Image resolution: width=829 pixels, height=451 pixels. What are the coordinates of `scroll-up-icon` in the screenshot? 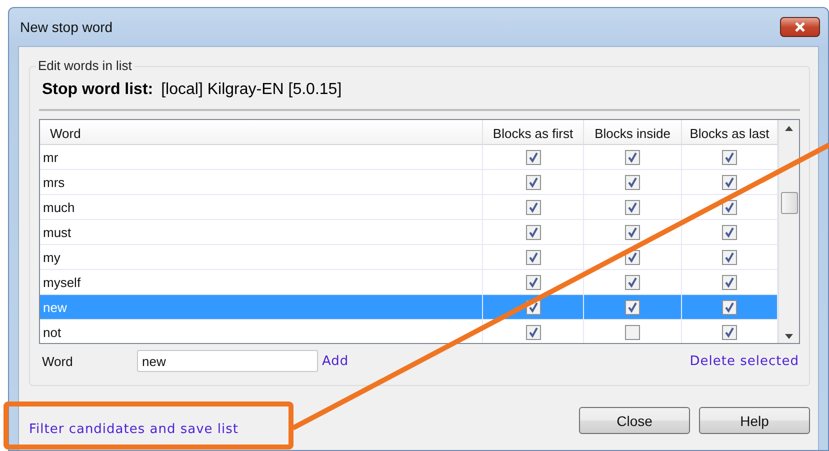 It's located at (789, 128).